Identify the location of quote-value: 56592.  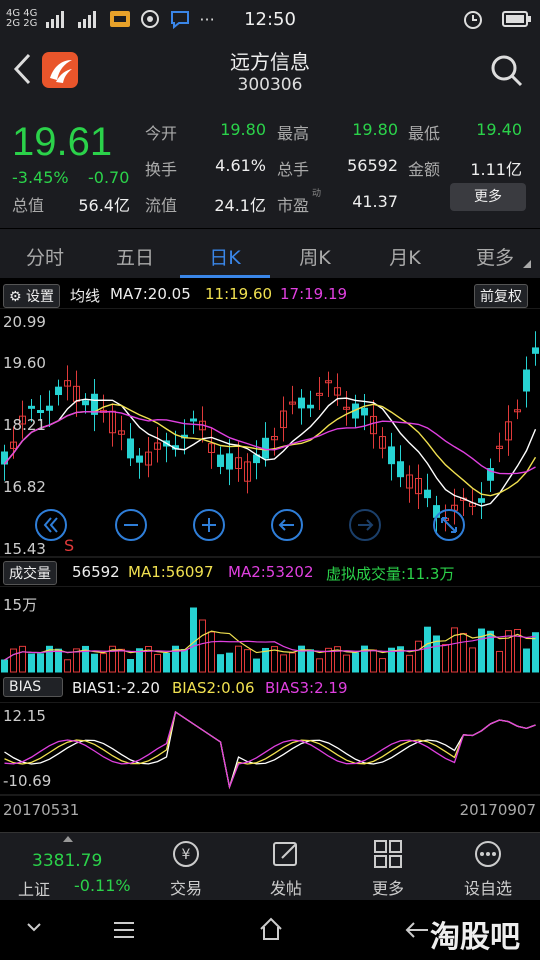
(372, 165).